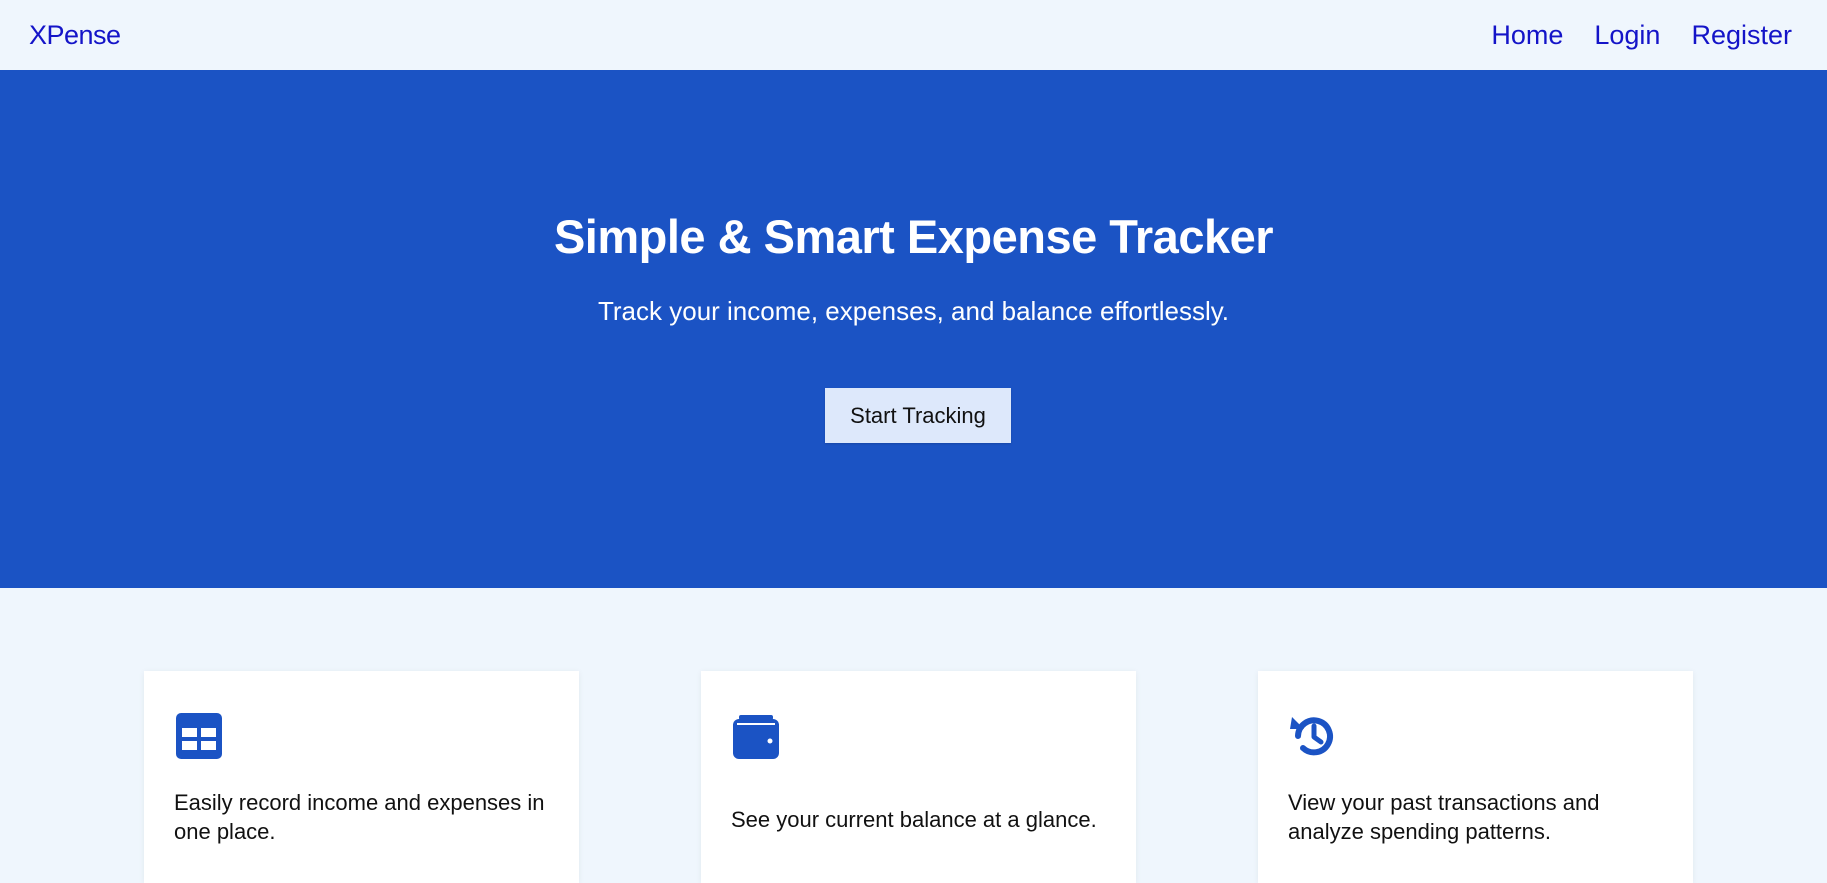  What do you see at coordinates (75, 35) in the screenshot?
I see `brand-logo-link: XPense` at bounding box center [75, 35].